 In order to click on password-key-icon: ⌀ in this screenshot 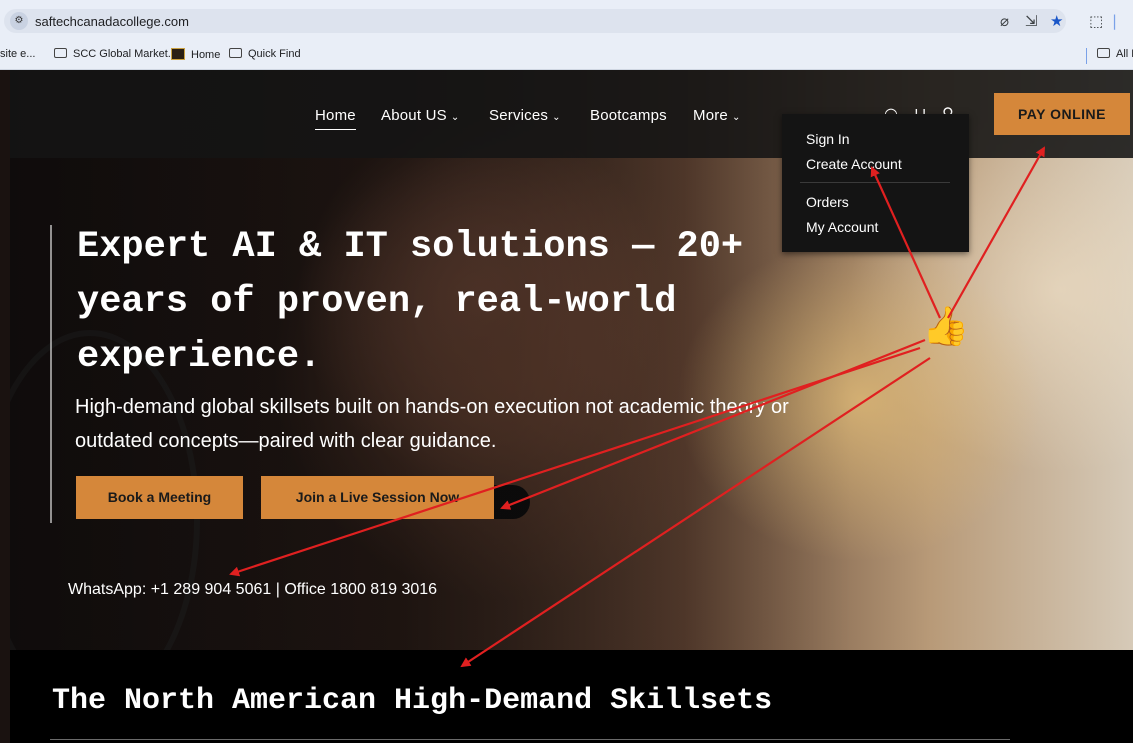, I will do `click(1004, 21)`.